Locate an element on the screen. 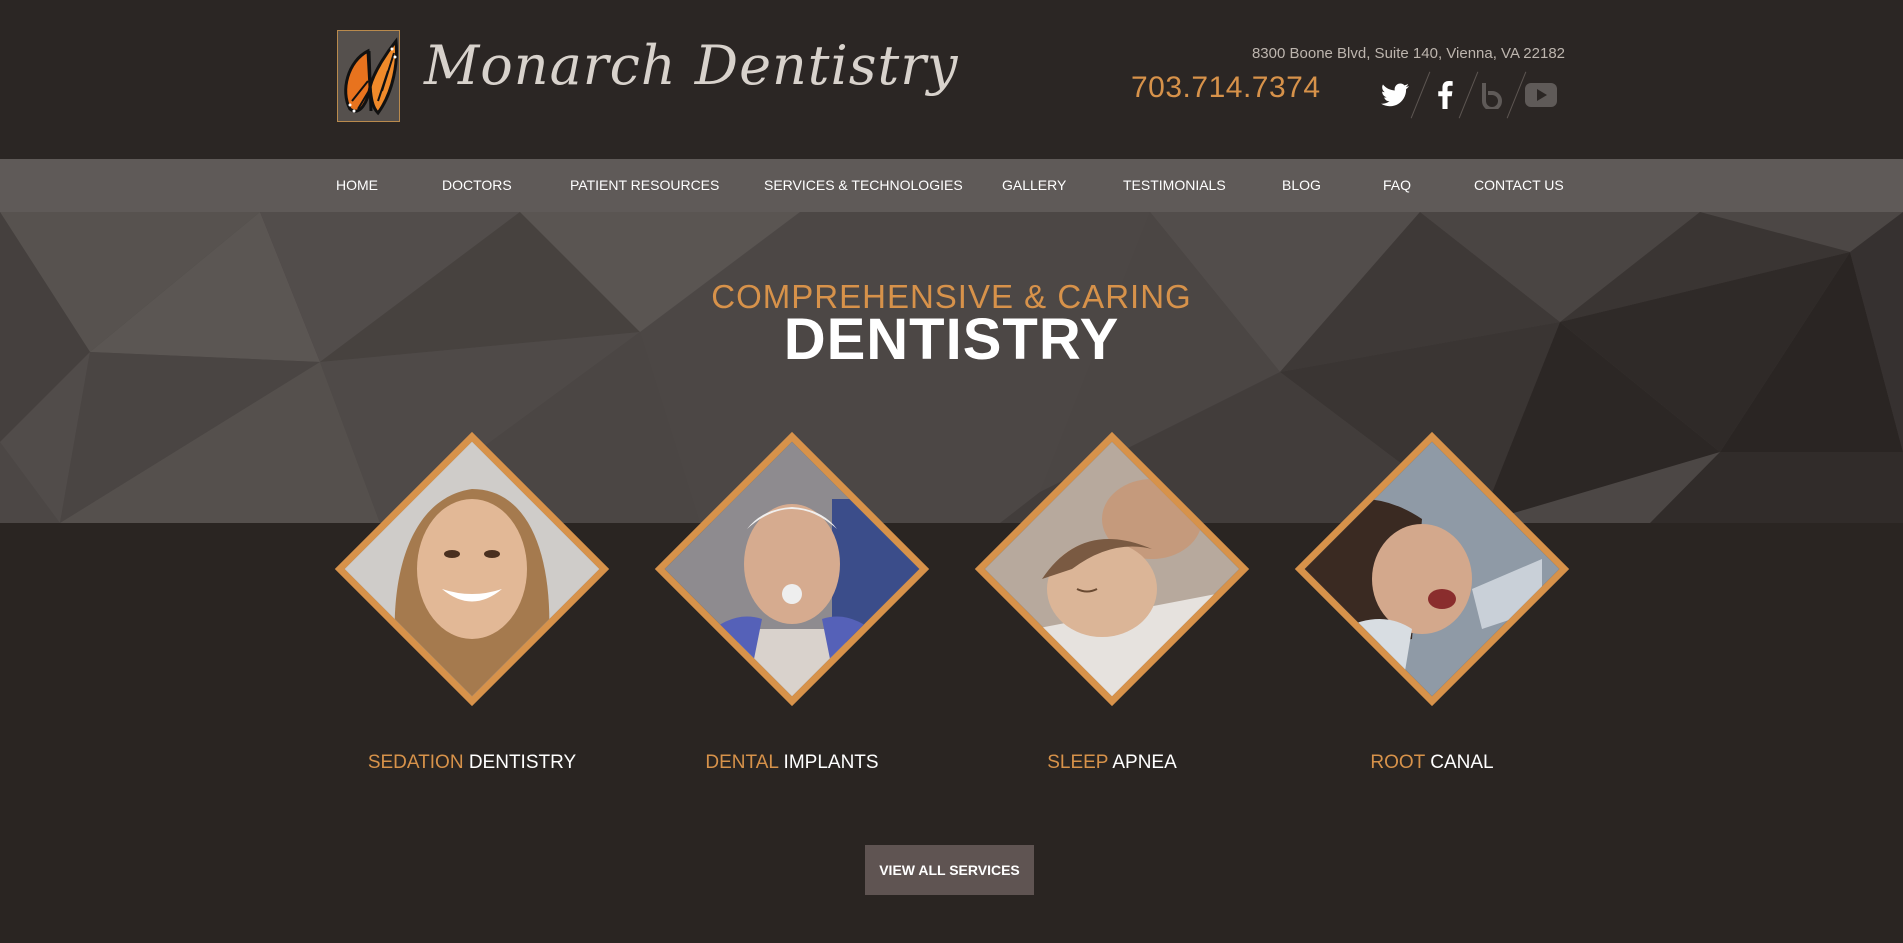 This screenshot has width=1903, height=943. social-links is located at coordinates (1473, 95).